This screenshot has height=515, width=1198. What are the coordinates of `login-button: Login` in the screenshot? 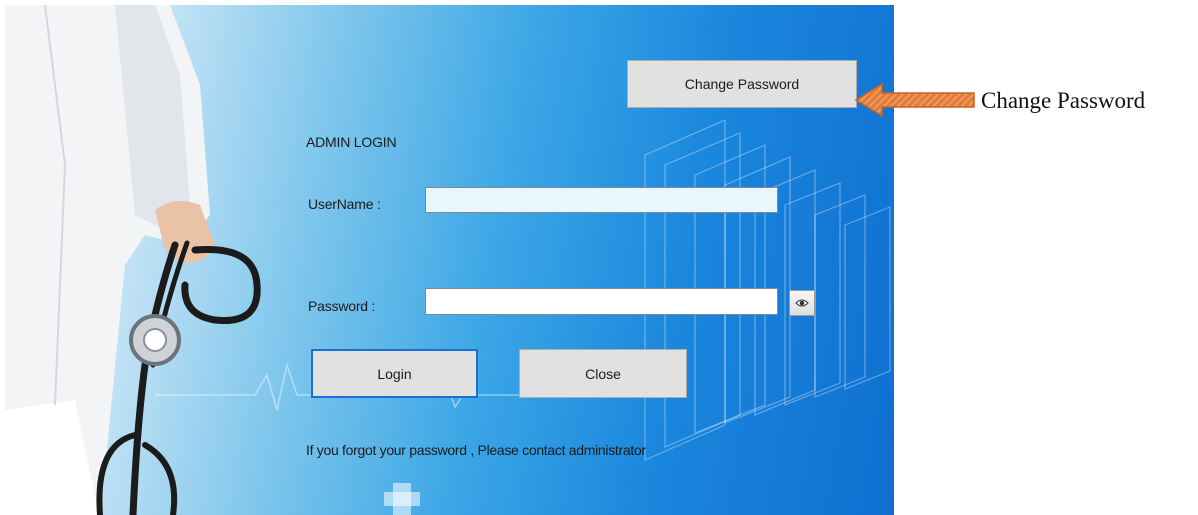 It's located at (394, 373).